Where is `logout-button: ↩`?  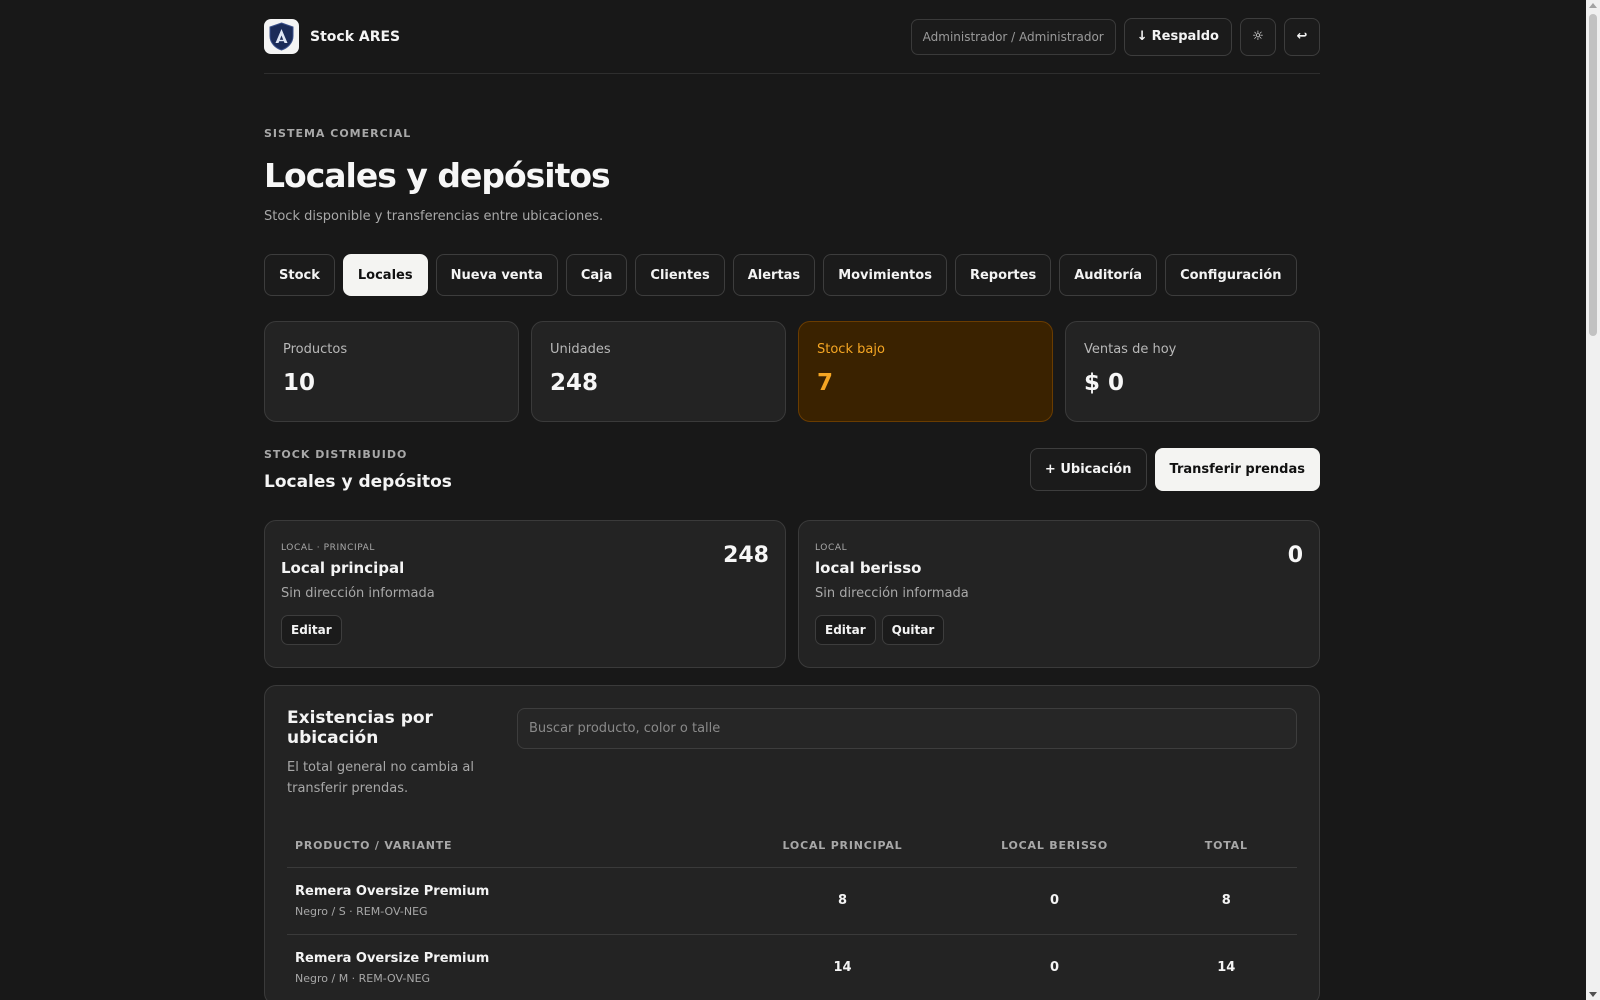 logout-button: ↩ is located at coordinates (1302, 36).